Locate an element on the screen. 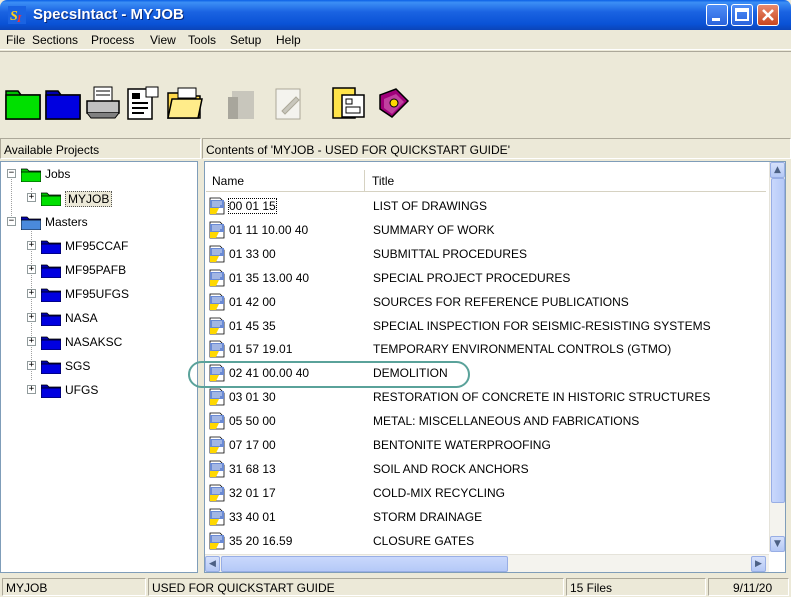 The height and width of the screenshot is (597, 791). list-item: 33 40 01 STORM DRAINAGE is located at coordinates (487, 517).